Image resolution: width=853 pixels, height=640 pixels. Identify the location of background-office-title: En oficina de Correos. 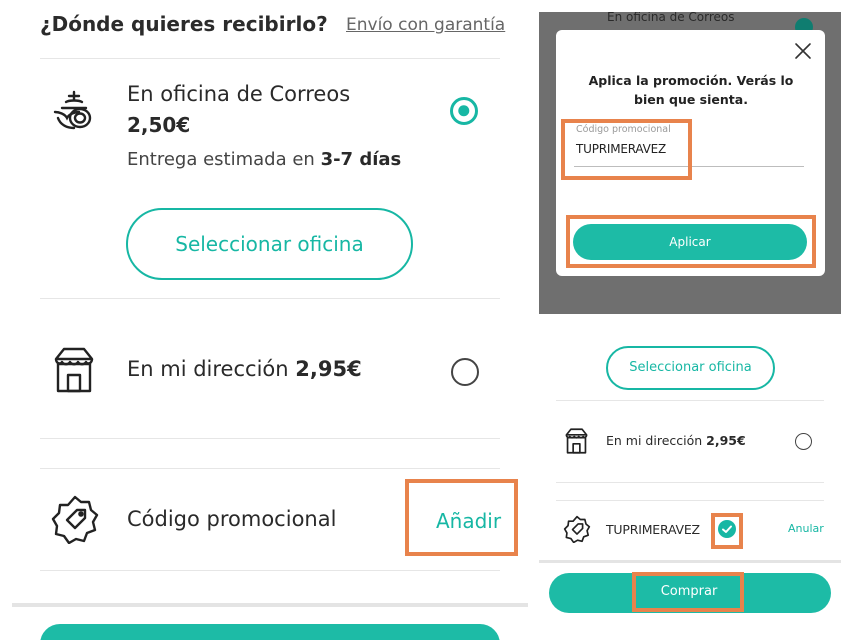
(671, 18).